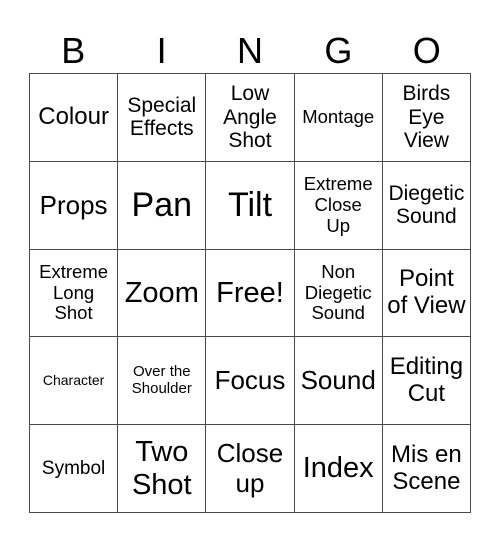 This screenshot has width=500, height=544. I want to click on cell-label: Birds Eye View, so click(426, 117).